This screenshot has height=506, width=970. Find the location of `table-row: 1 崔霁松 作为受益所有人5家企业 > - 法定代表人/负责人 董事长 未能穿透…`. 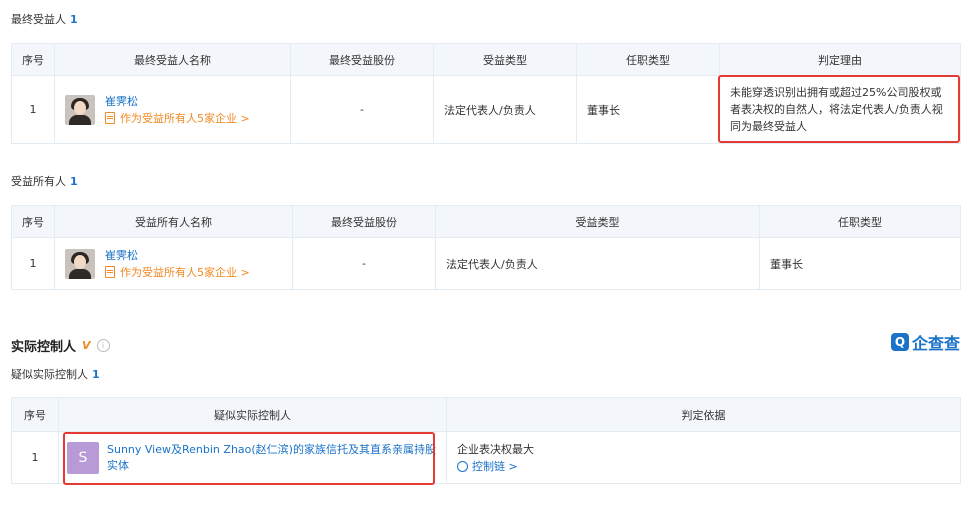

table-row: 1 崔霁松 作为受益所有人5家企业 > - 法定代表人/负责人 董事长 未能穿透… is located at coordinates (486, 109).